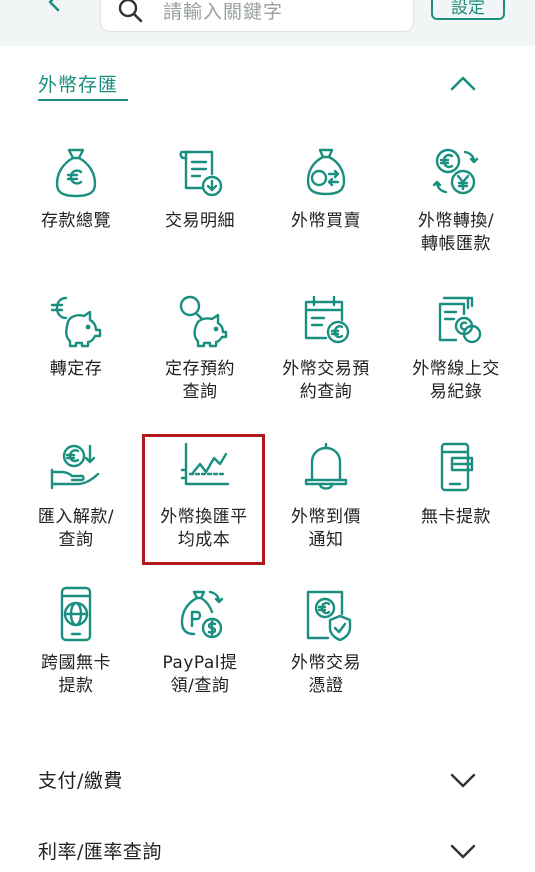 The image size is (535, 872). Describe the element at coordinates (456, 348) in the screenshot. I see `menu-item-fx-online-records: 外幣線上交 易紀錄` at that location.